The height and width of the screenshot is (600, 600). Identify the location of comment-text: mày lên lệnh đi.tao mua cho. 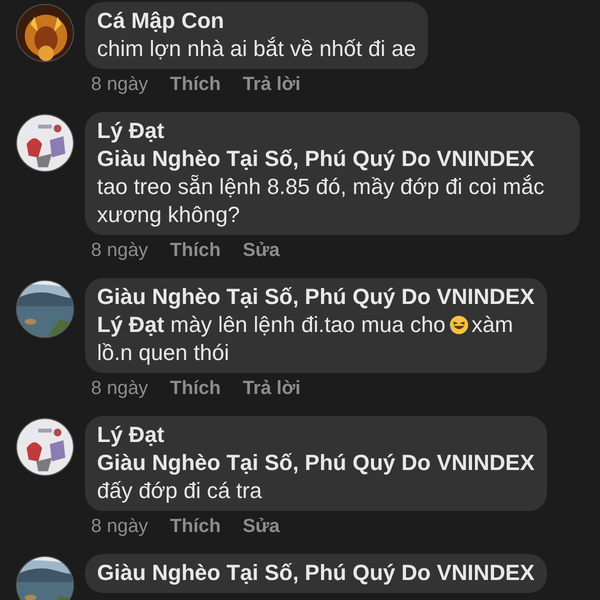
(308, 324).